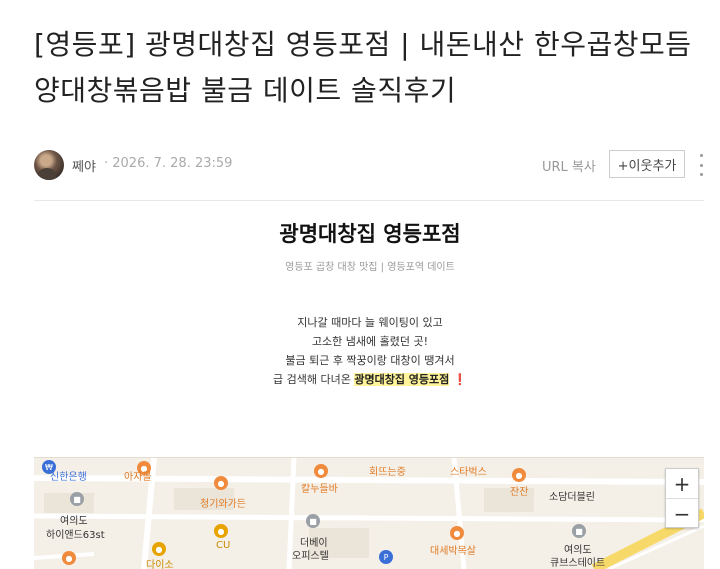 The image size is (720, 569). I want to click on content-subheading: 영등포 곱창 대창 맛집 | 영등포역 데이트, so click(370, 267).